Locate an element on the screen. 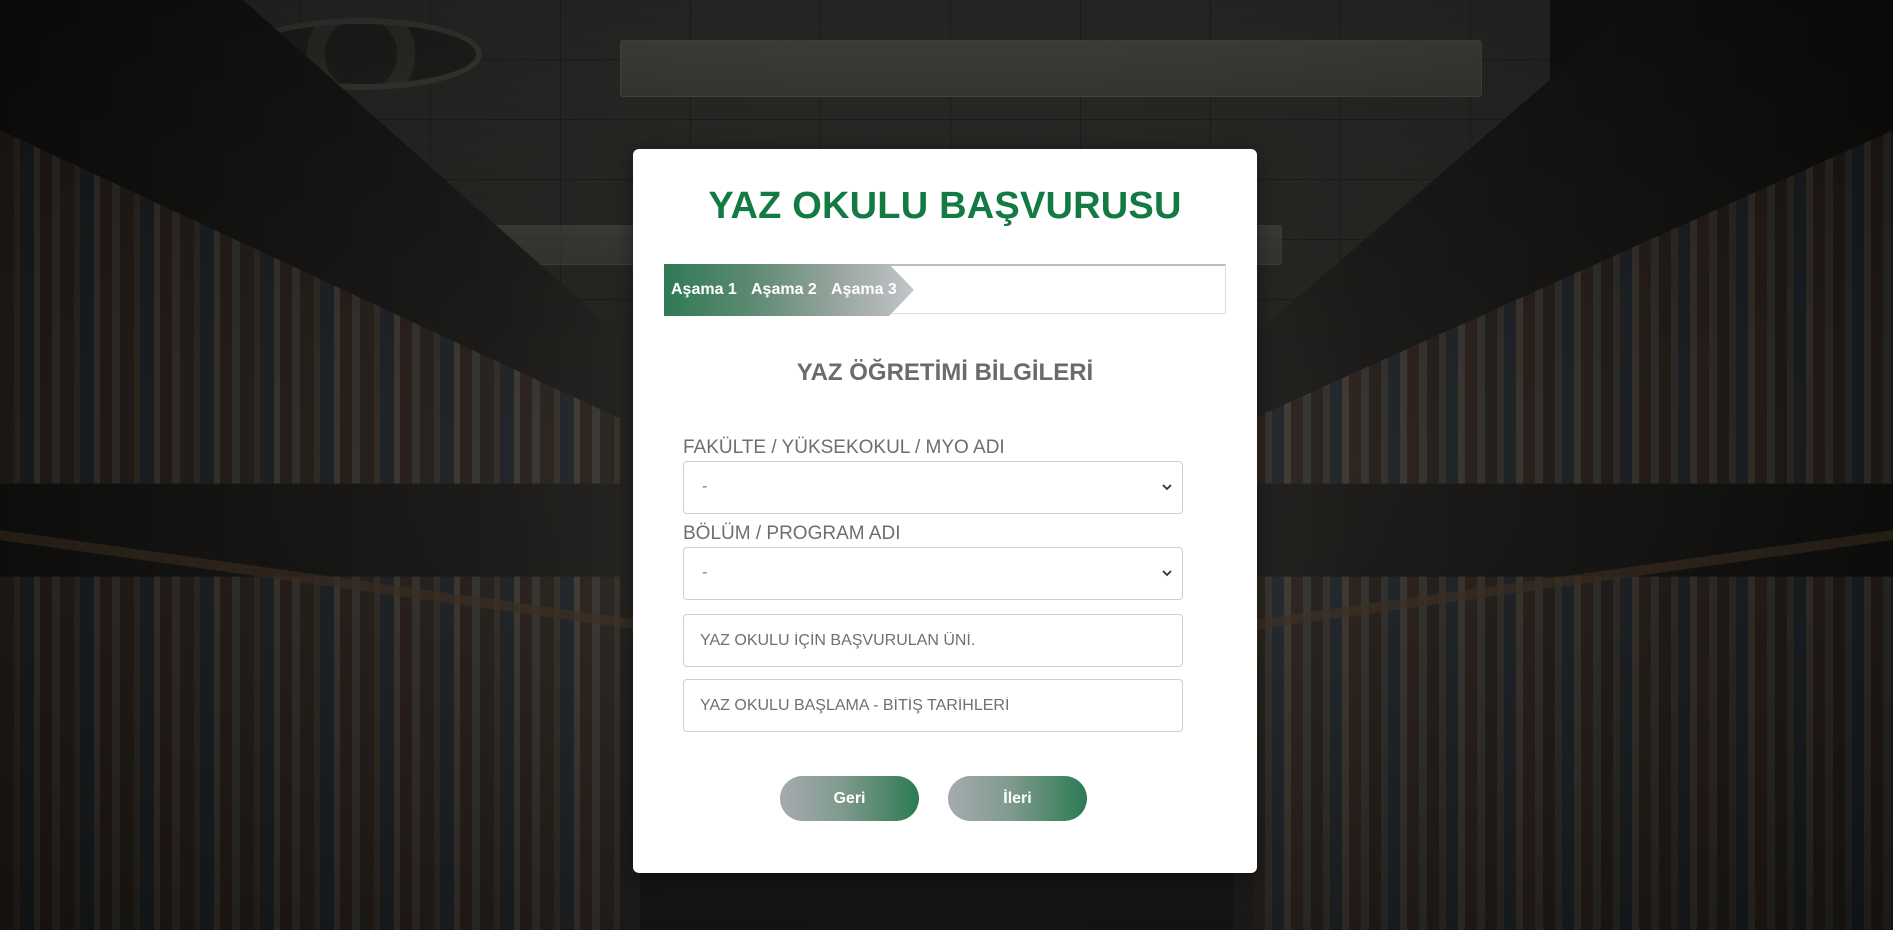 Image resolution: width=1893 pixels, height=930 pixels. faculty-select: - is located at coordinates (933, 487).